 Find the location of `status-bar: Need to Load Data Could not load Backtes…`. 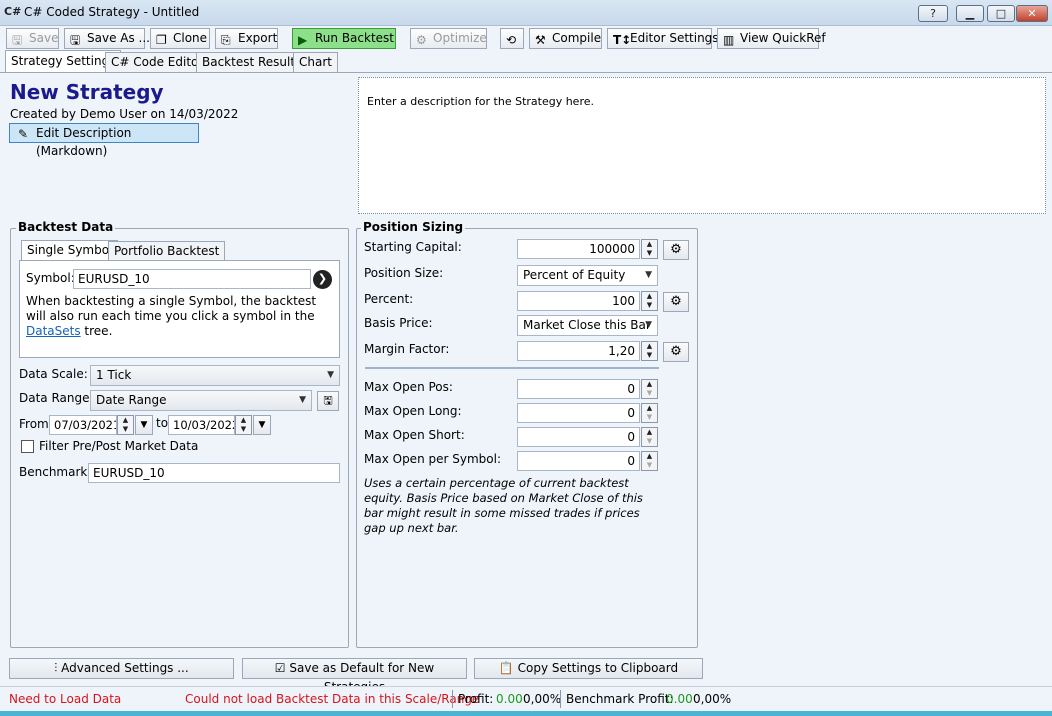

status-bar: Need to Load Data Could not load Backtes… is located at coordinates (526, 698).